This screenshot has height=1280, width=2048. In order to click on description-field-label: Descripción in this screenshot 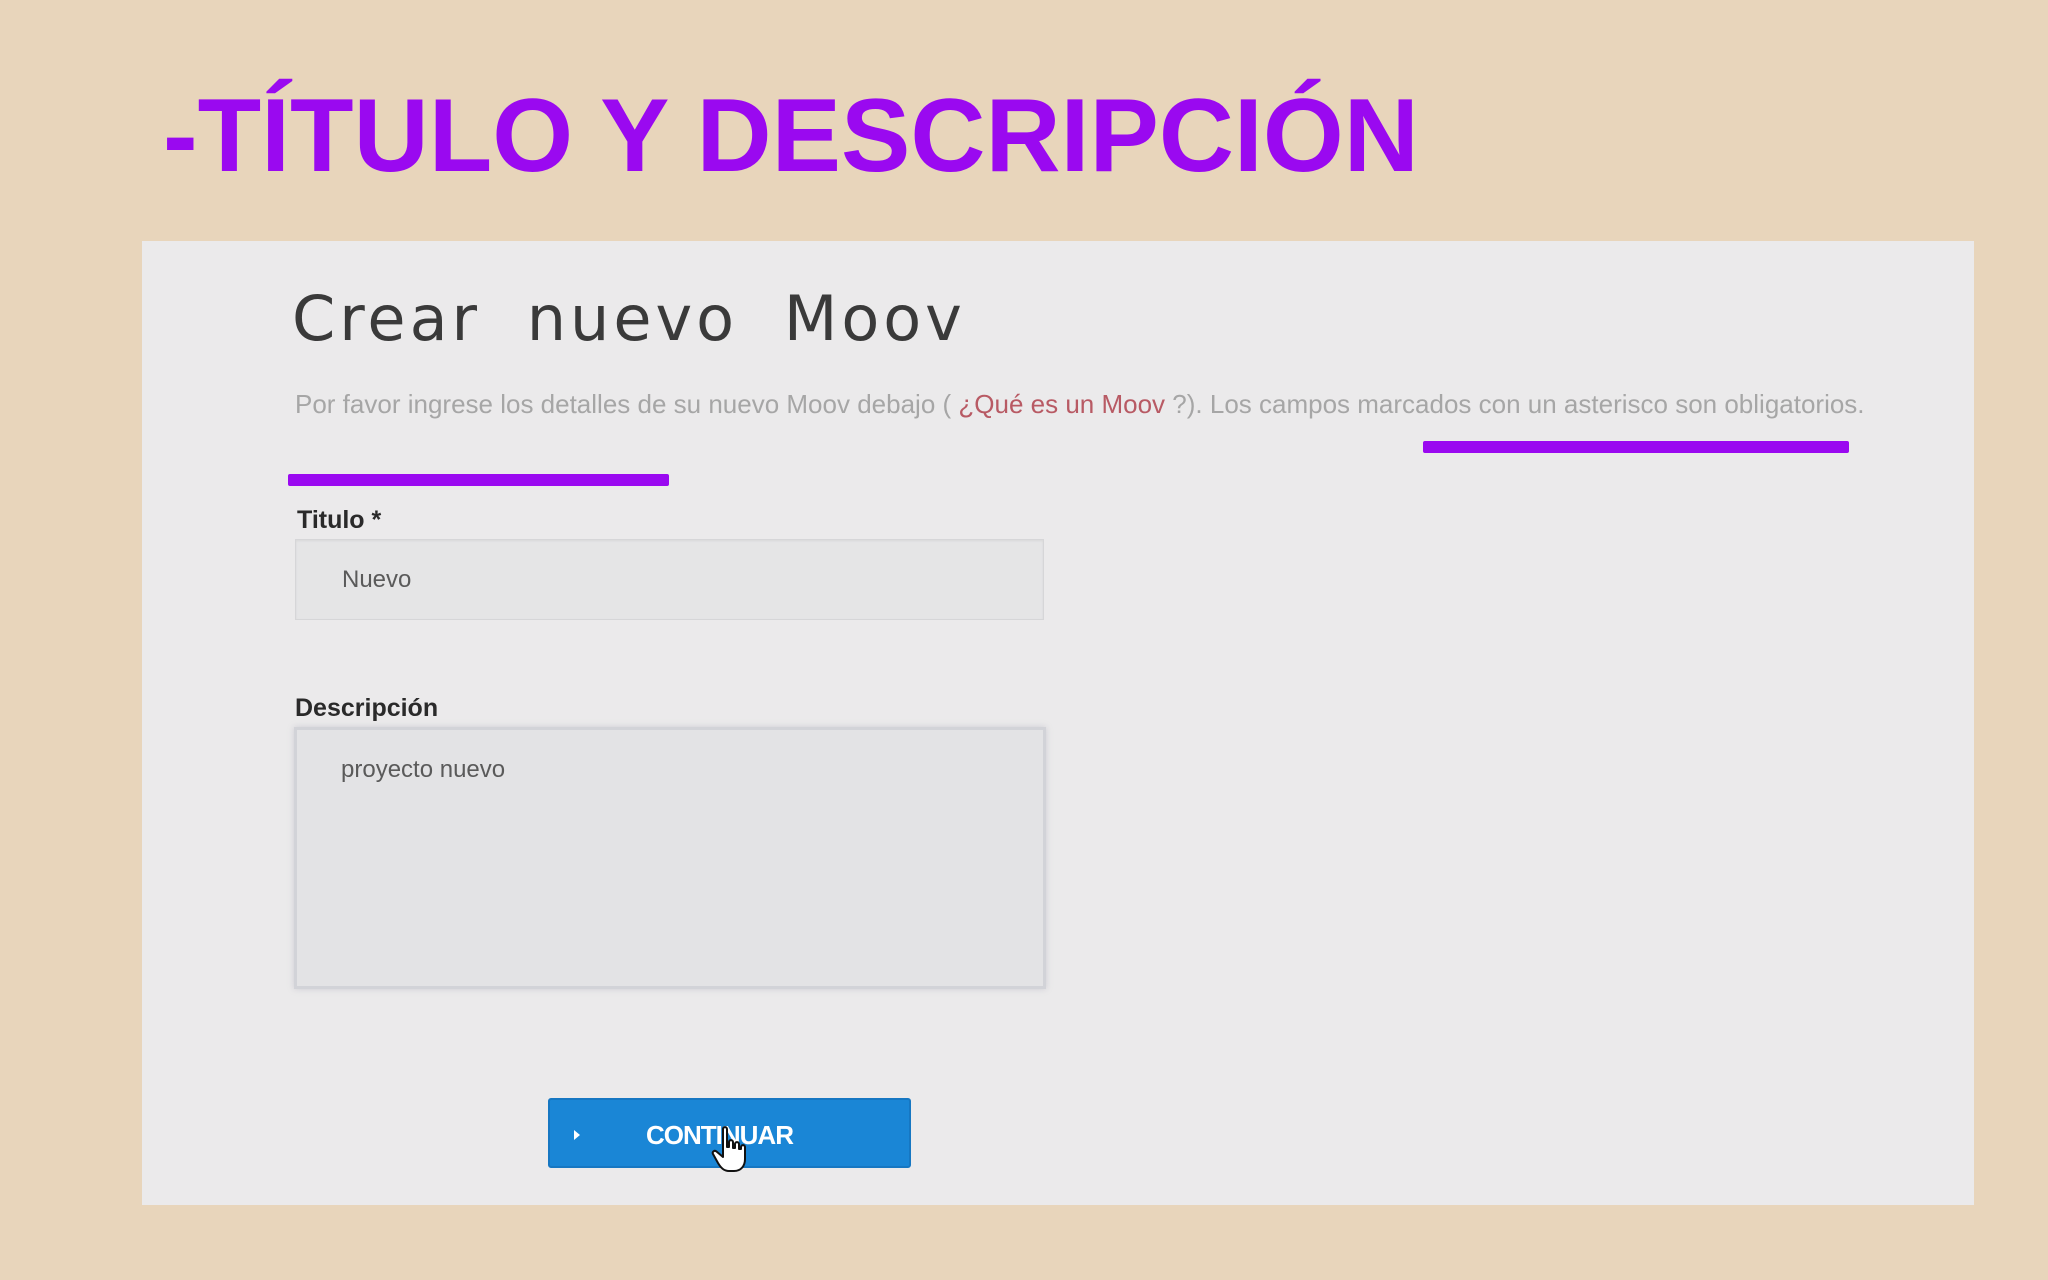, I will do `click(367, 708)`.